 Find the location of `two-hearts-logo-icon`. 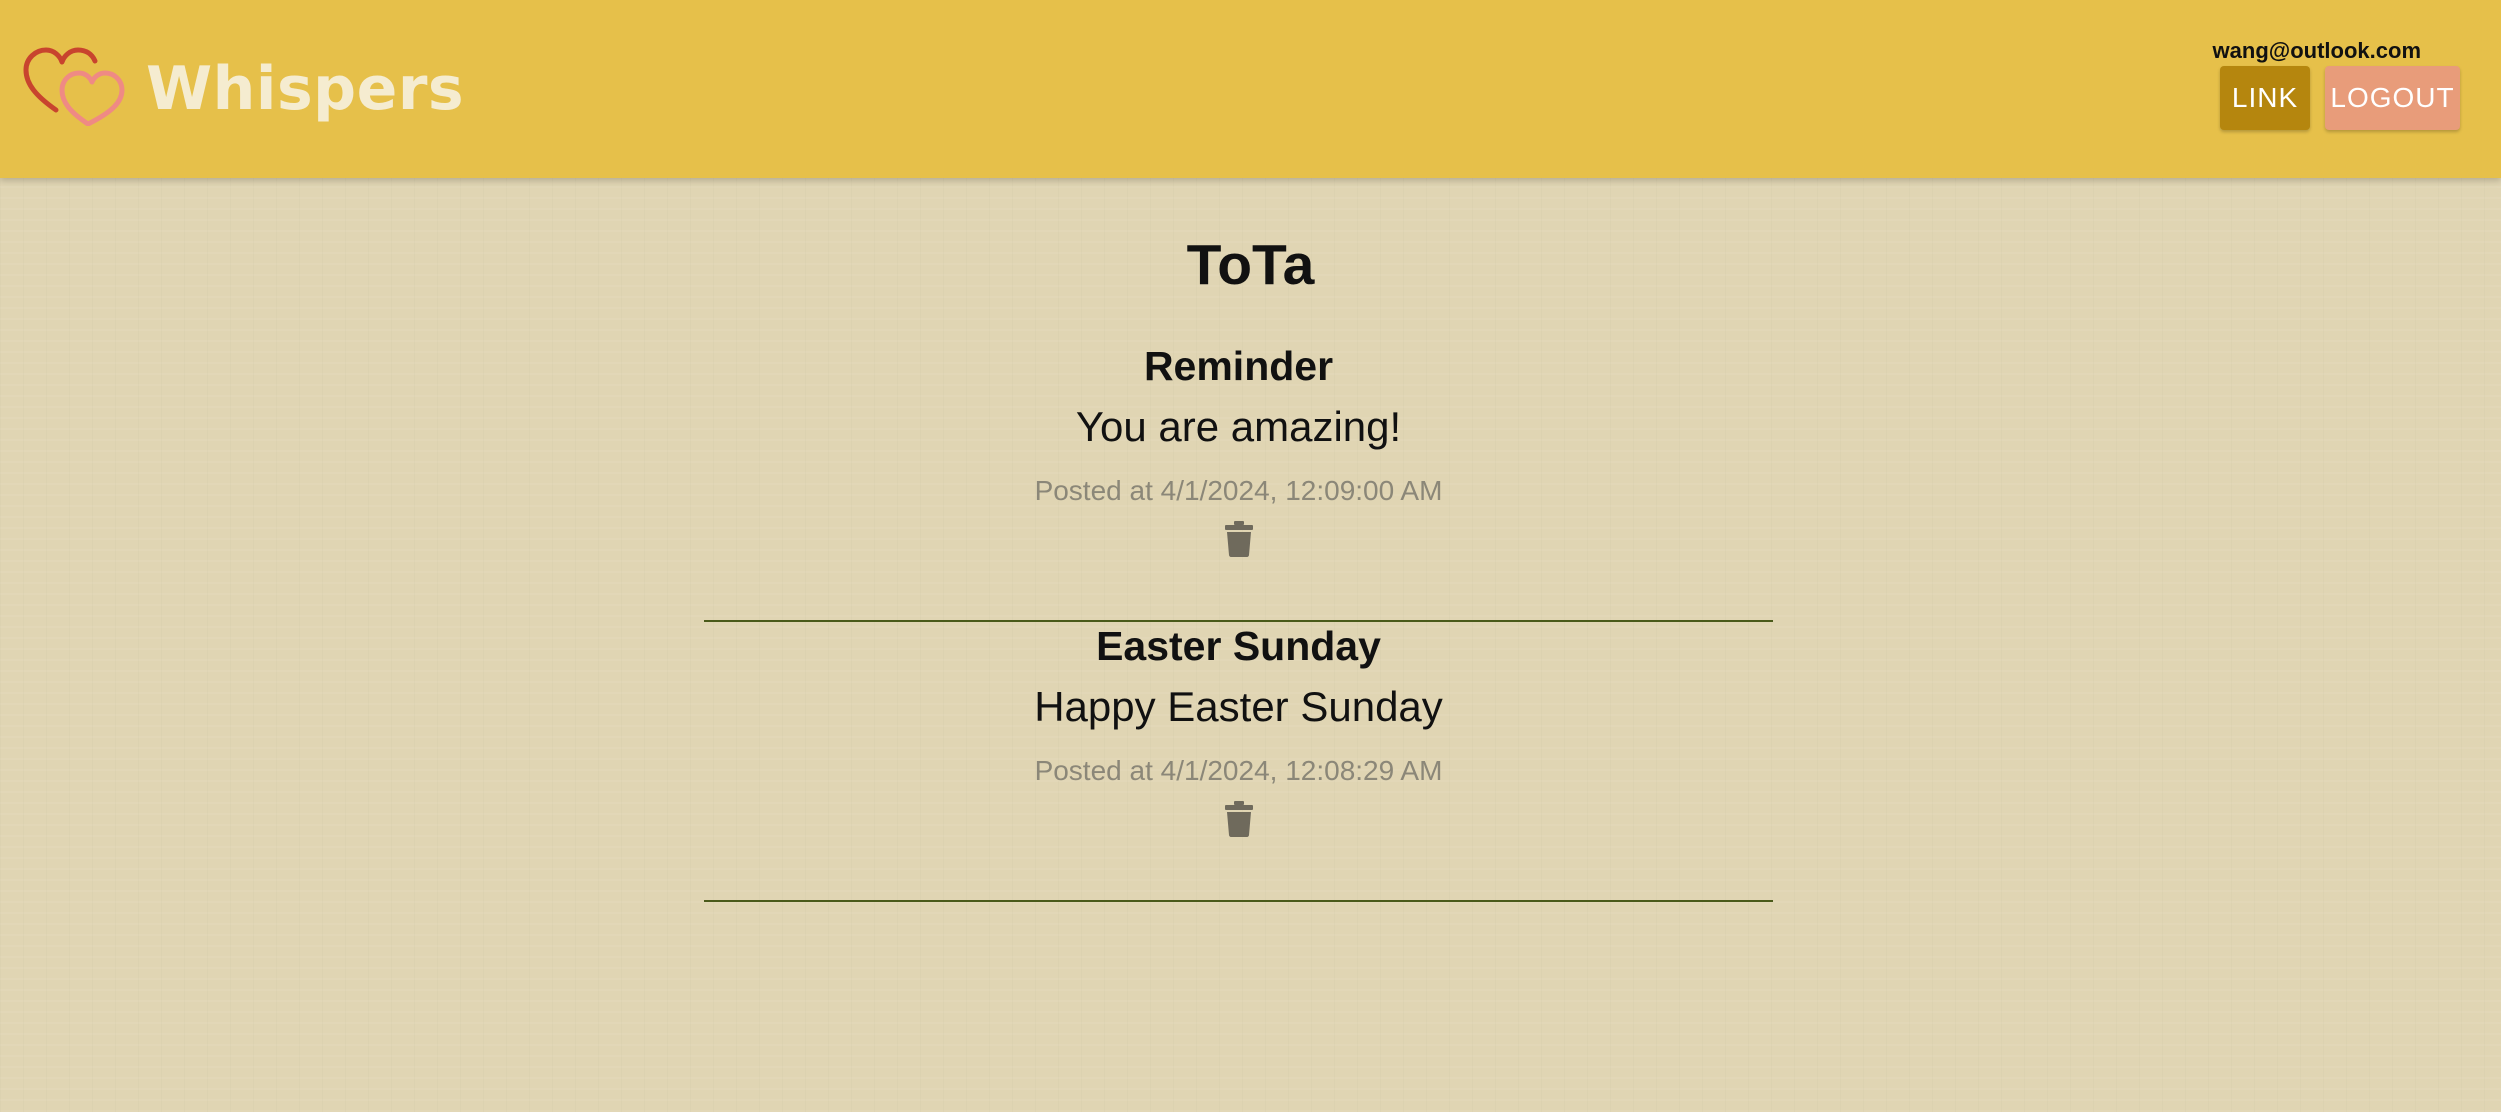

two-hearts-logo-icon is located at coordinates (74, 86).